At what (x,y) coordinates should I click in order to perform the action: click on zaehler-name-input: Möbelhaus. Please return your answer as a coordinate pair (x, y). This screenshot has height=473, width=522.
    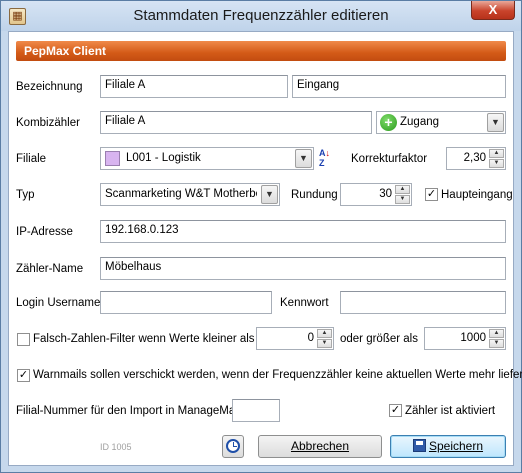
    Looking at the image, I should click on (303, 268).